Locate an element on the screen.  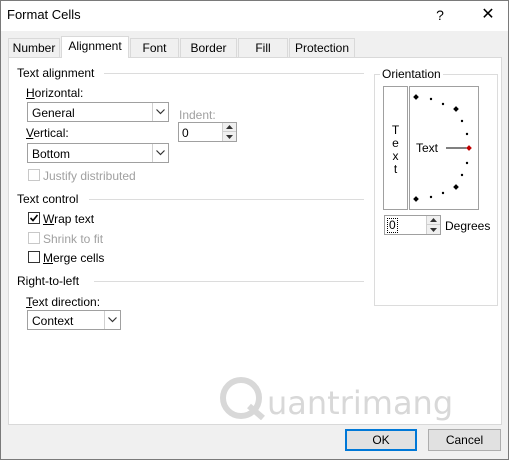
tab-border: Border is located at coordinates (208, 47).